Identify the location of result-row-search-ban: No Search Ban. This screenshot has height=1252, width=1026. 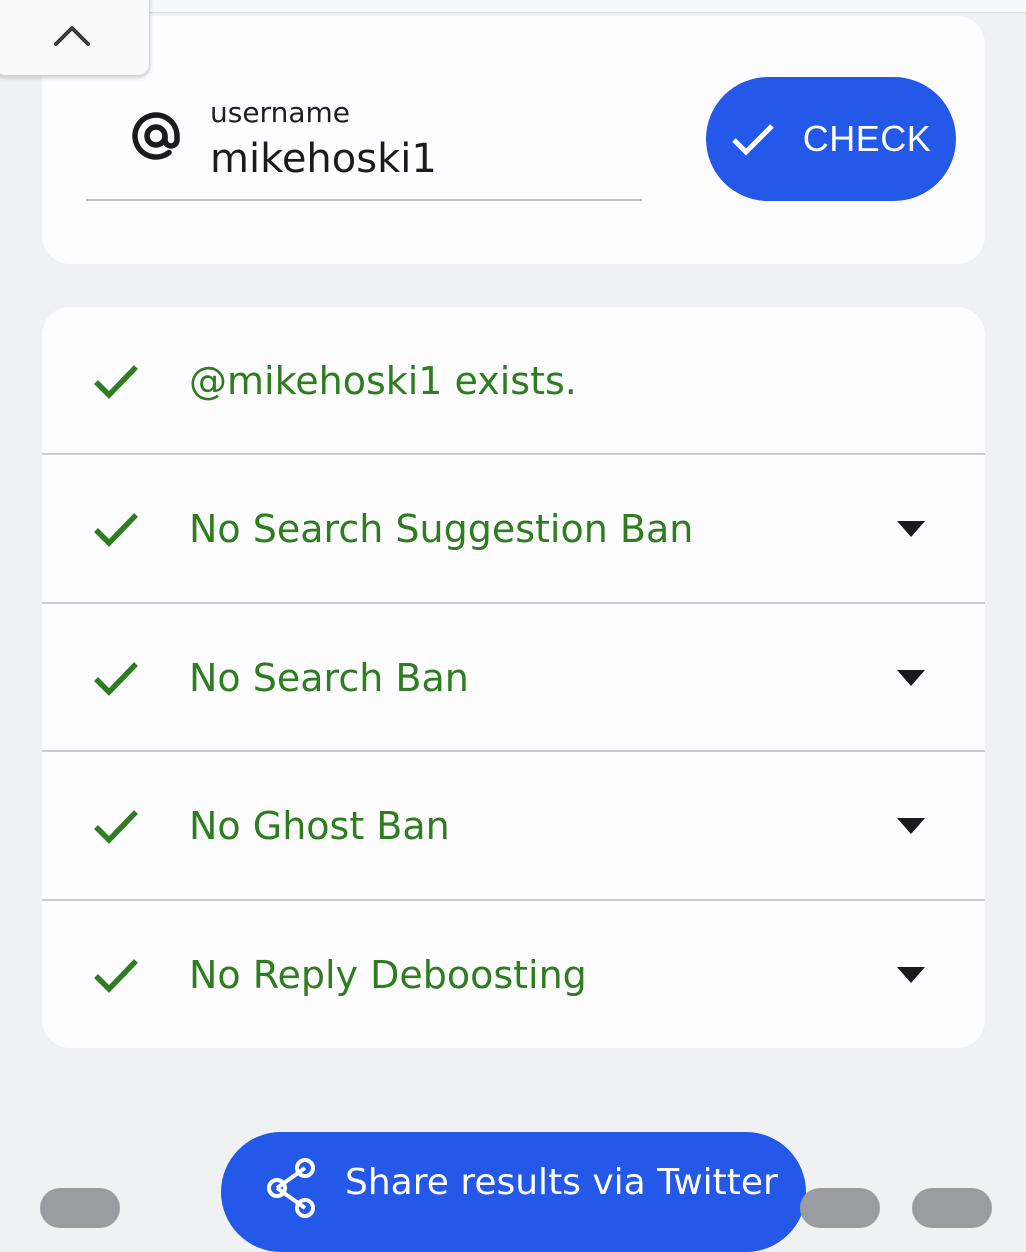
(513, 678).